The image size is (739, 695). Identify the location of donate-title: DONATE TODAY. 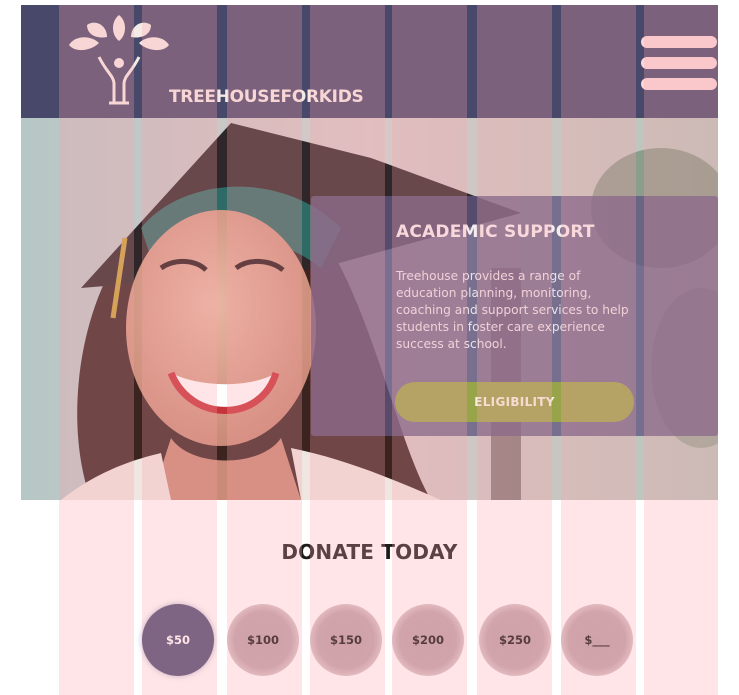
(369, 552).